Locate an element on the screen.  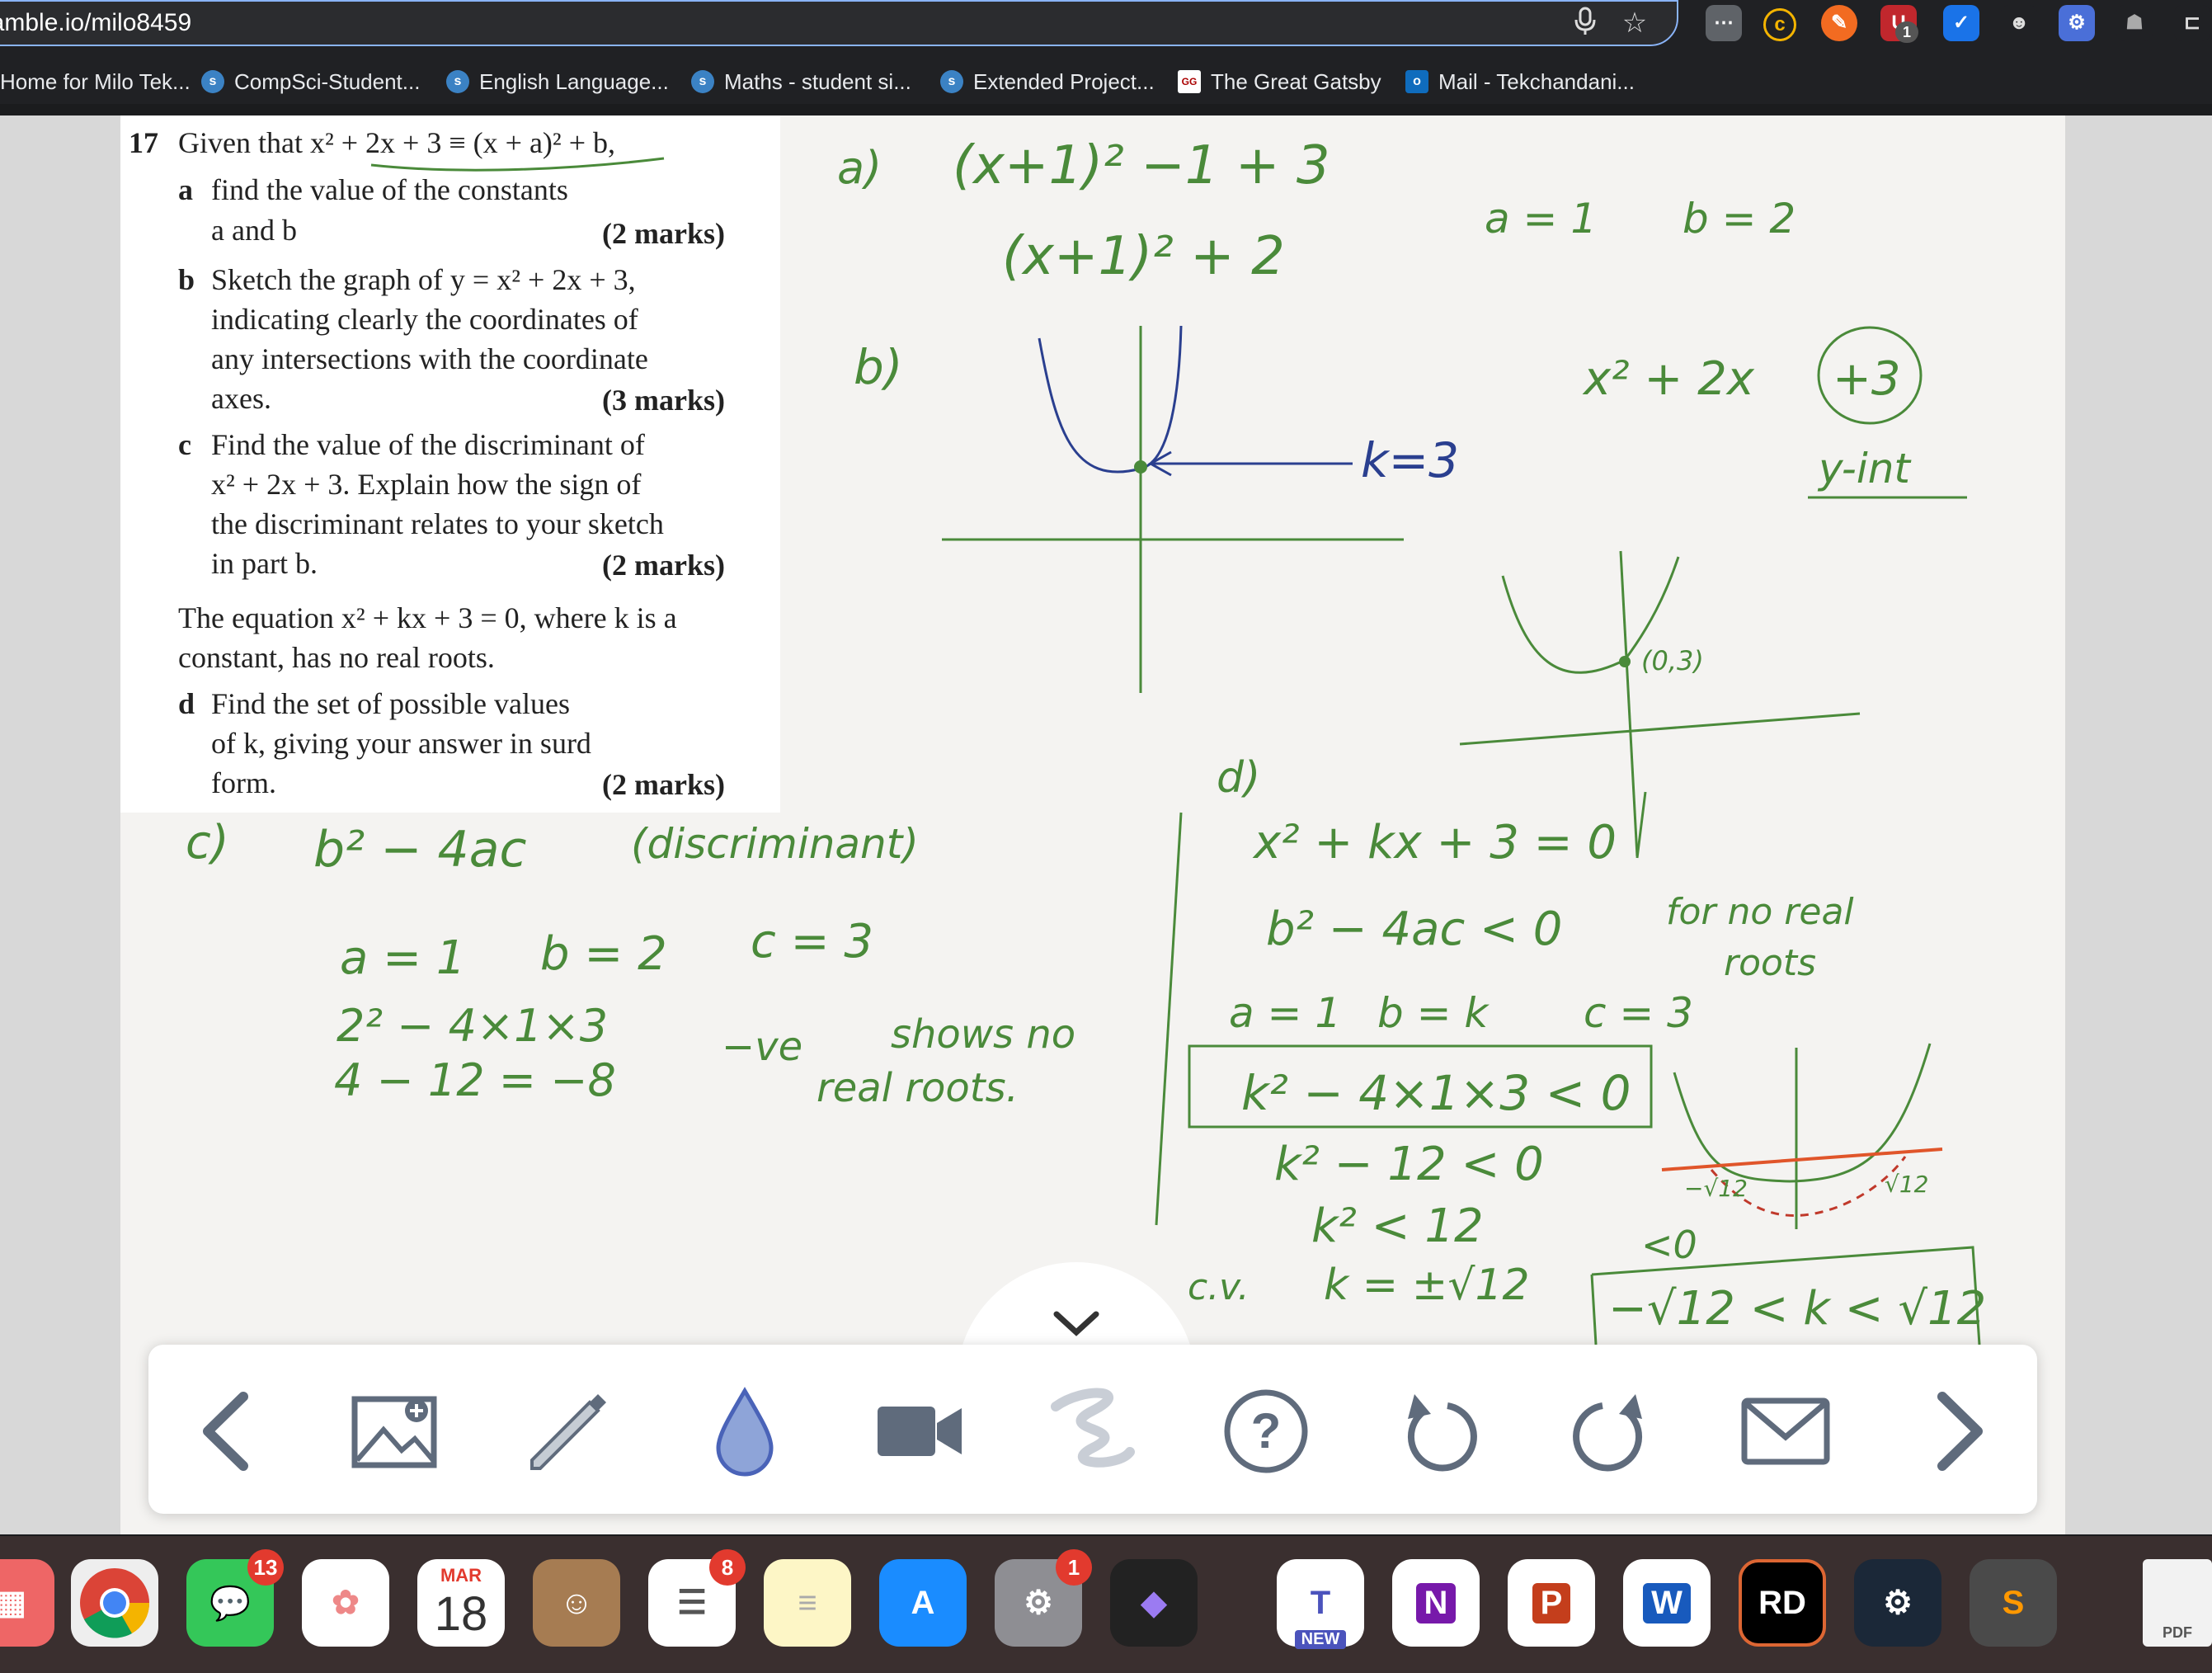
help-icon: ? is located at coordinates (1266, 1431).